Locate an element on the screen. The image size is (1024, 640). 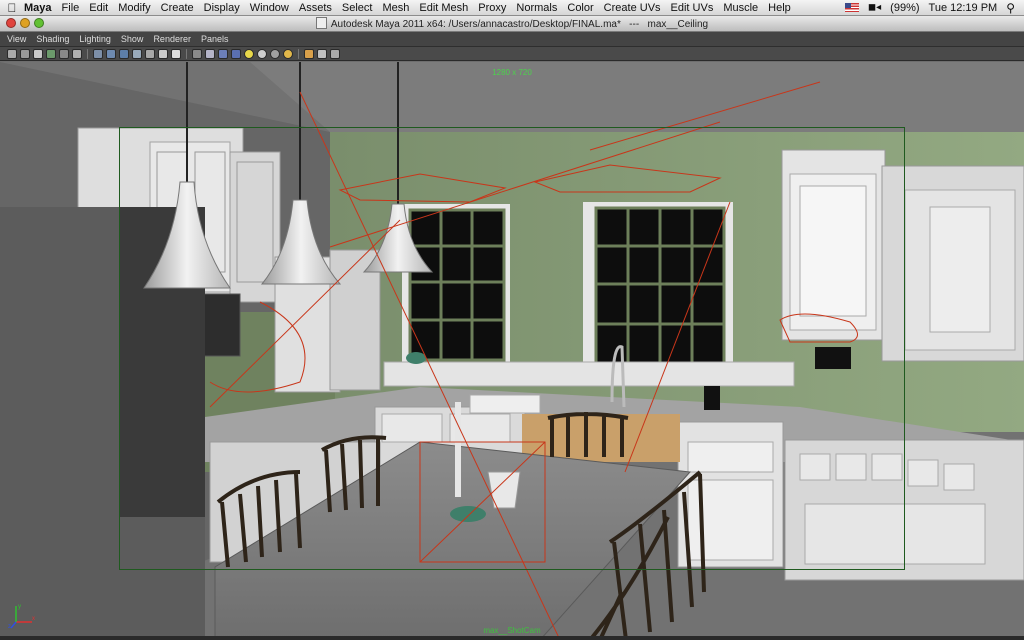
panel-menu-renderer: Renderer is located at coordinates (172, 39).